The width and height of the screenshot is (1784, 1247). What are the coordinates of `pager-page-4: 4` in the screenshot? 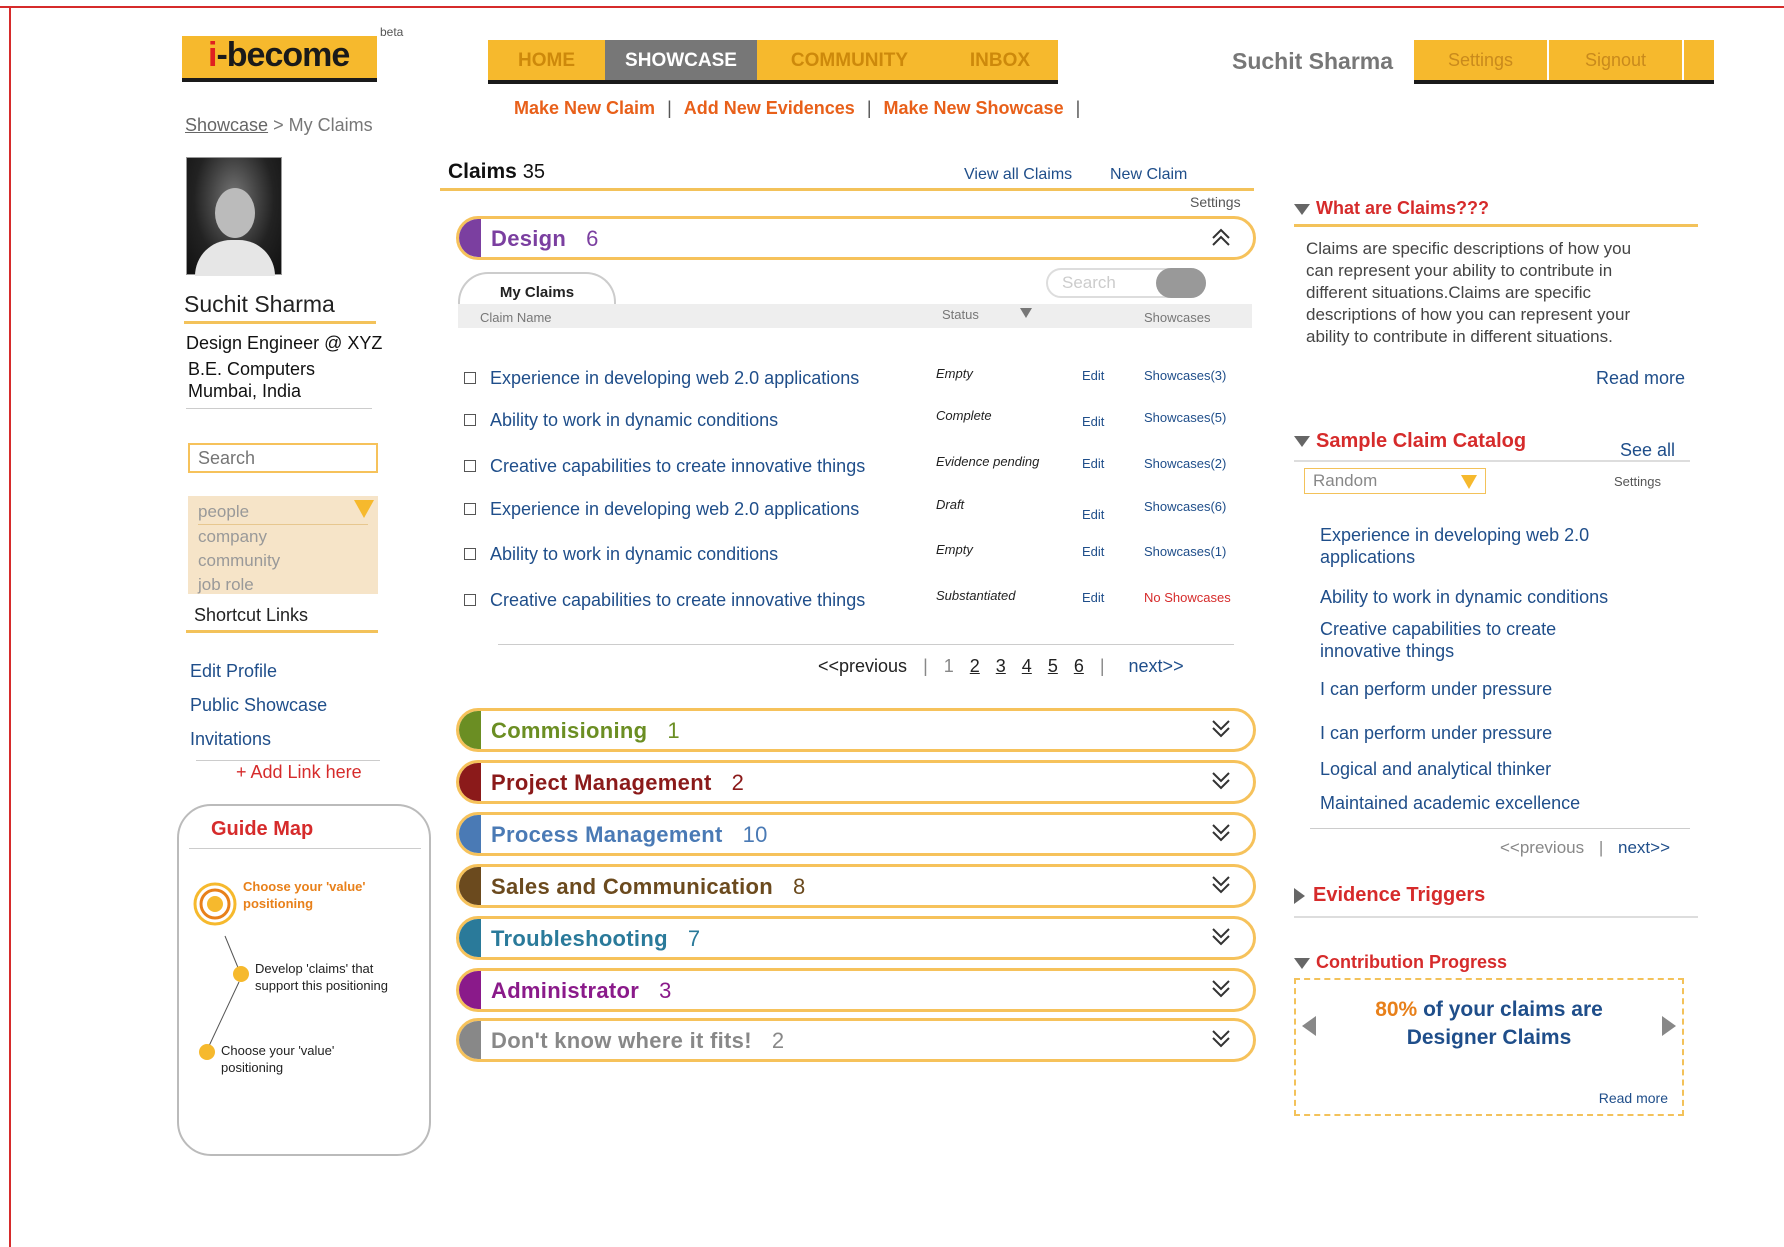 It's located at (1027, 666).